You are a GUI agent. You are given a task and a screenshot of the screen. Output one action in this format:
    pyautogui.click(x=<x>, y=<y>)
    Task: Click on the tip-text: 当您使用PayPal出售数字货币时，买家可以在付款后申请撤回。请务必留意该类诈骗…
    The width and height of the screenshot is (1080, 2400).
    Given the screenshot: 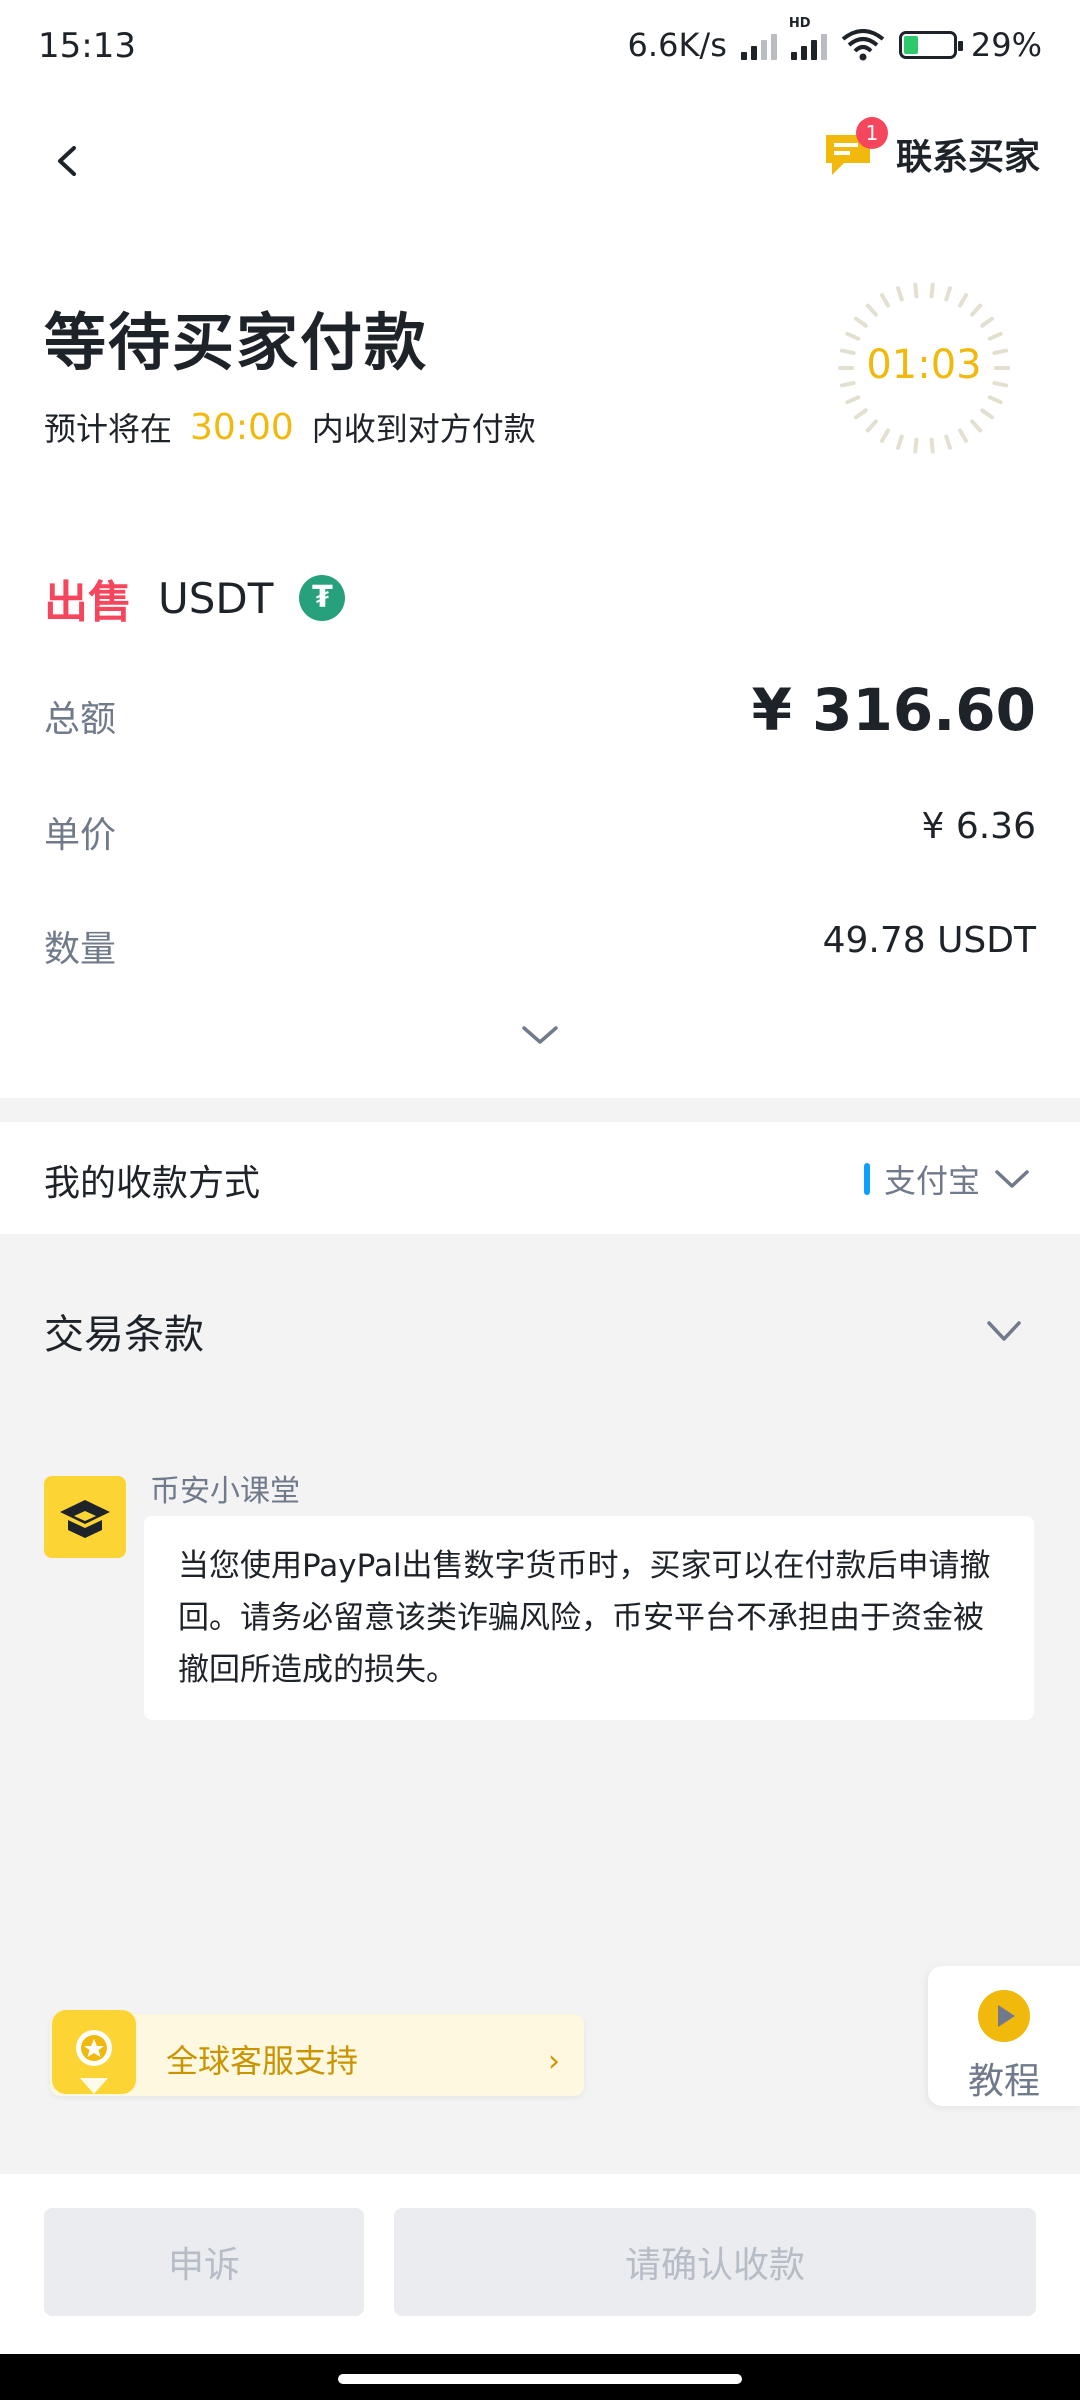 What is the action you would take?
    pyautogui.click(x=584, y=1618)
    